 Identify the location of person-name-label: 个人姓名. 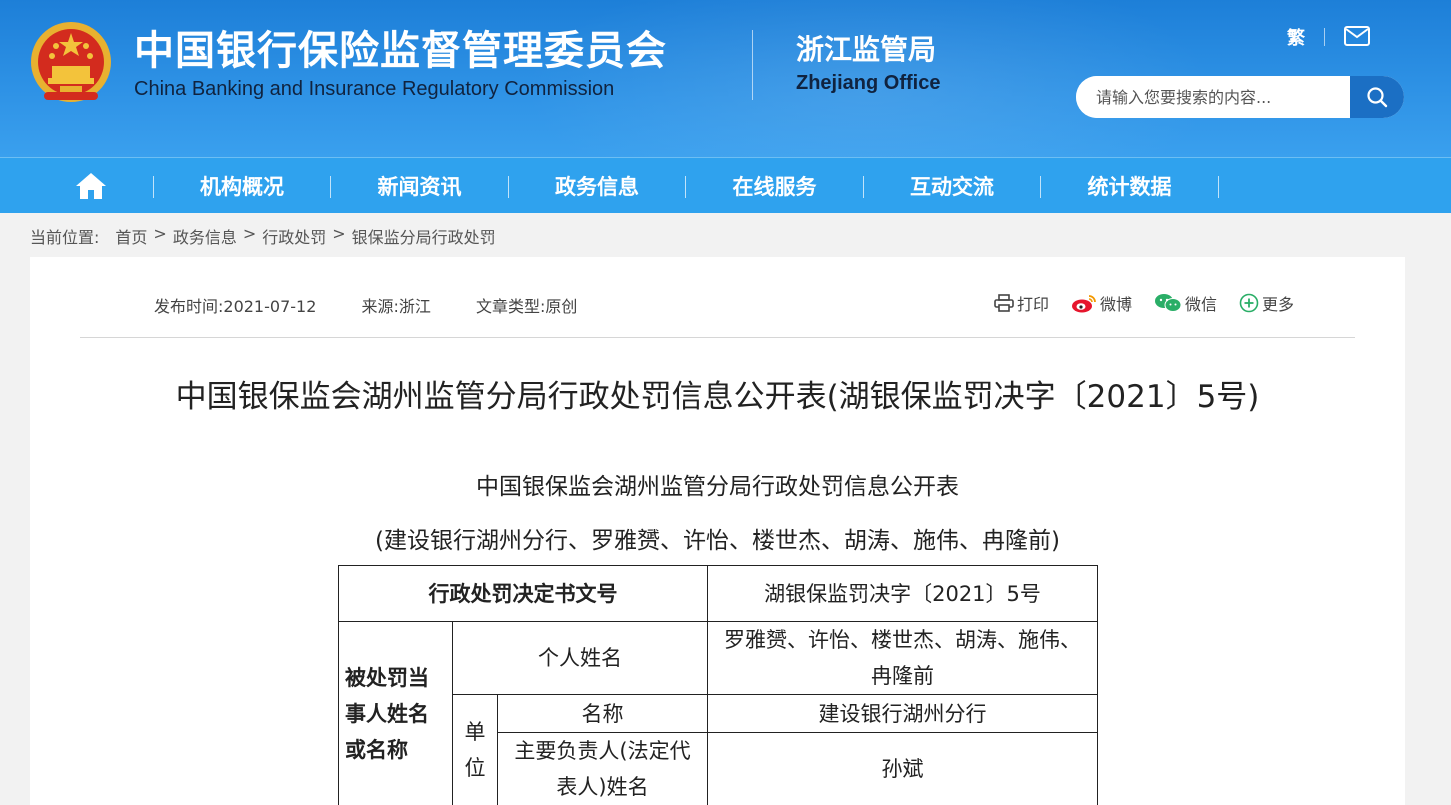
(580, 658).